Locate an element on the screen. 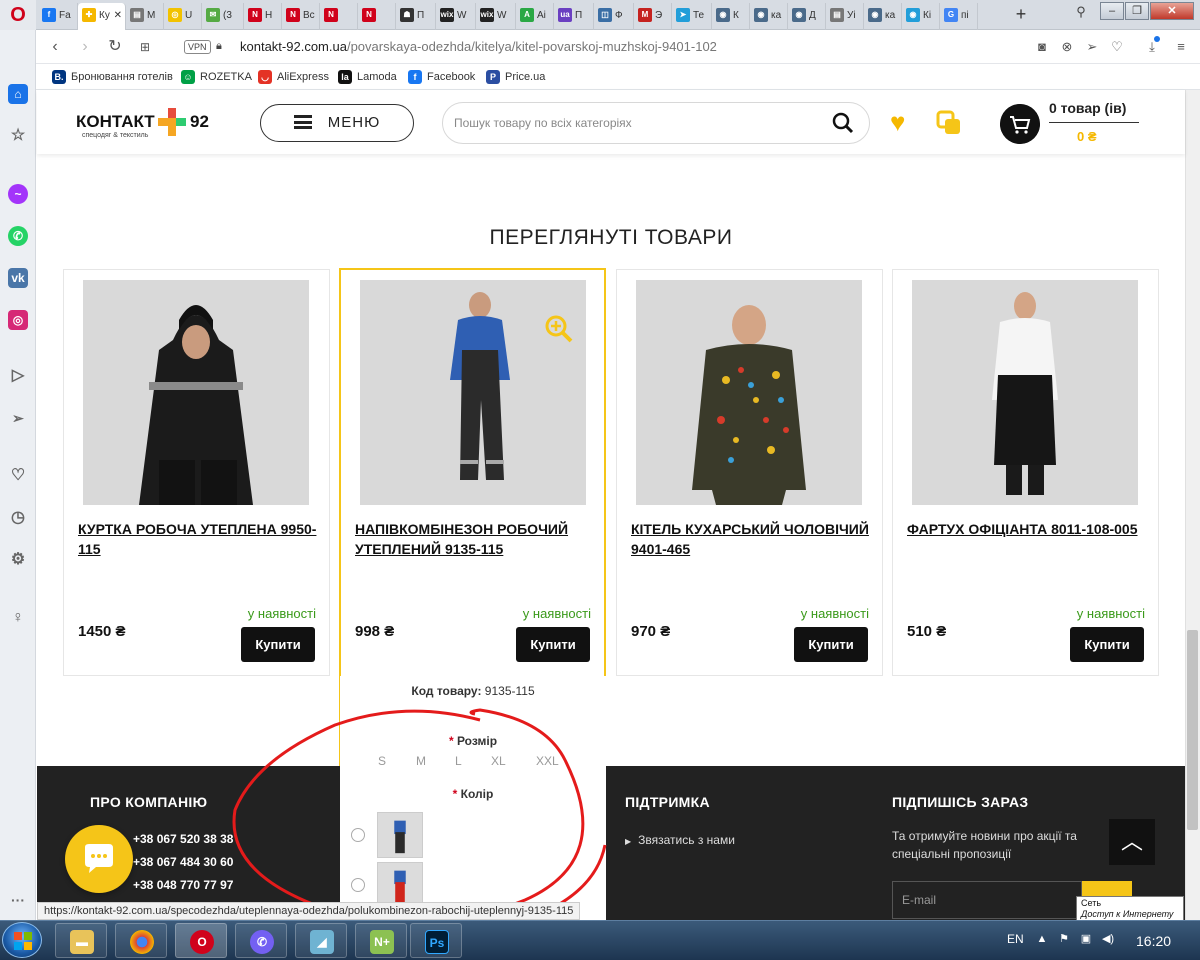 The image size is (1200, 960). taskbar-opera: O is located at coordinates (201, 940).